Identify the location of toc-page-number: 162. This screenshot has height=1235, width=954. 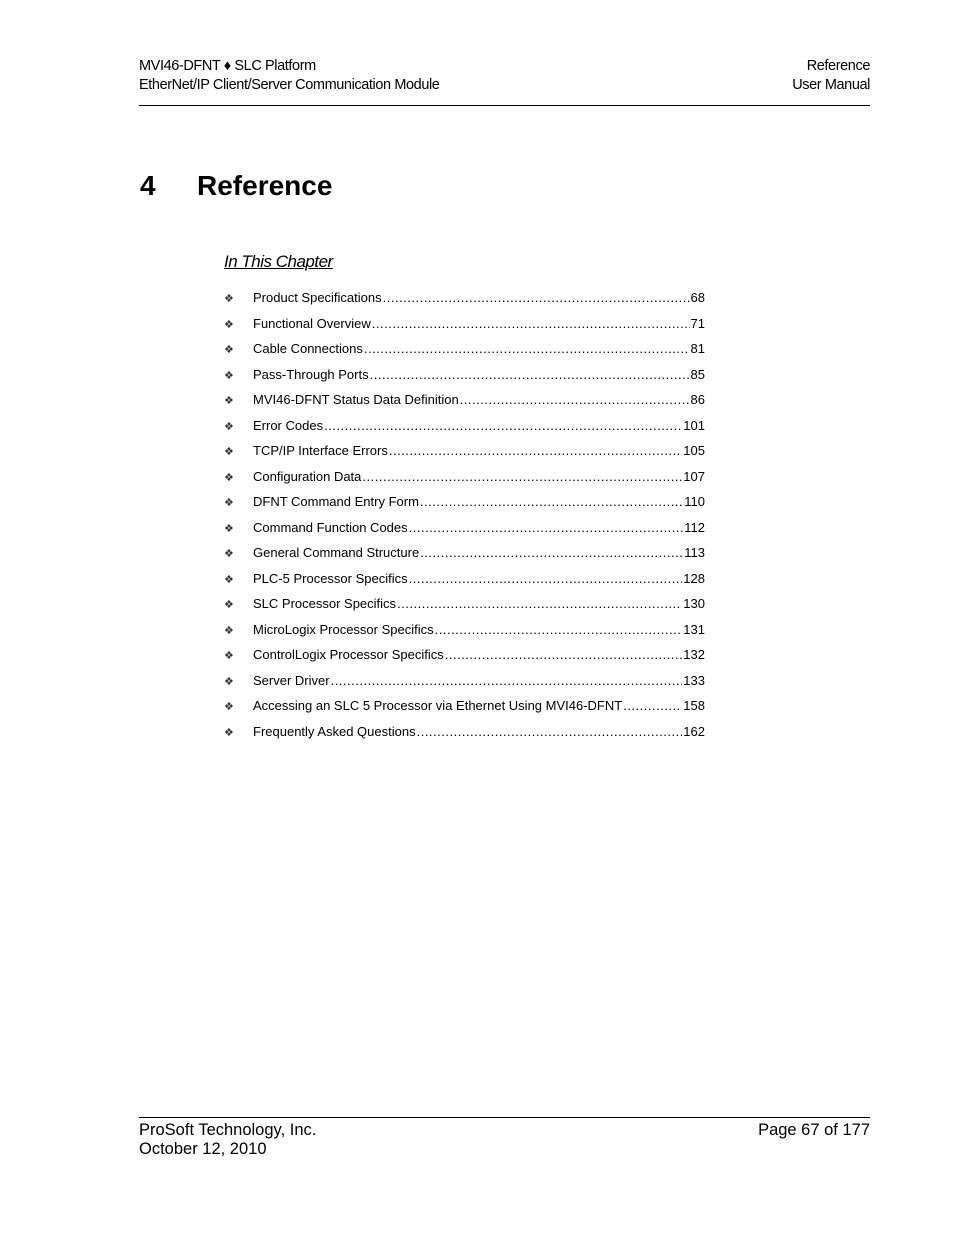
(694, 731).